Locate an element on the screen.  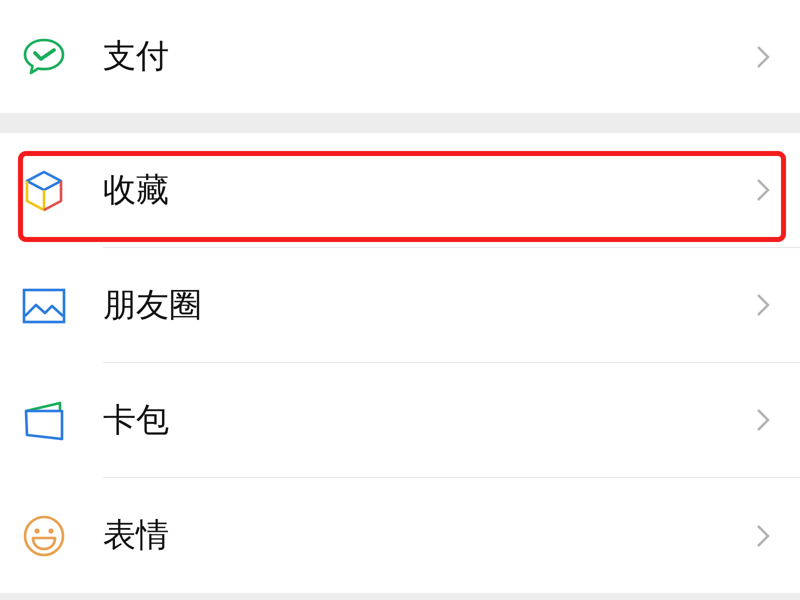
menu-item-label: 支付 is located at coordinates (136, 56).